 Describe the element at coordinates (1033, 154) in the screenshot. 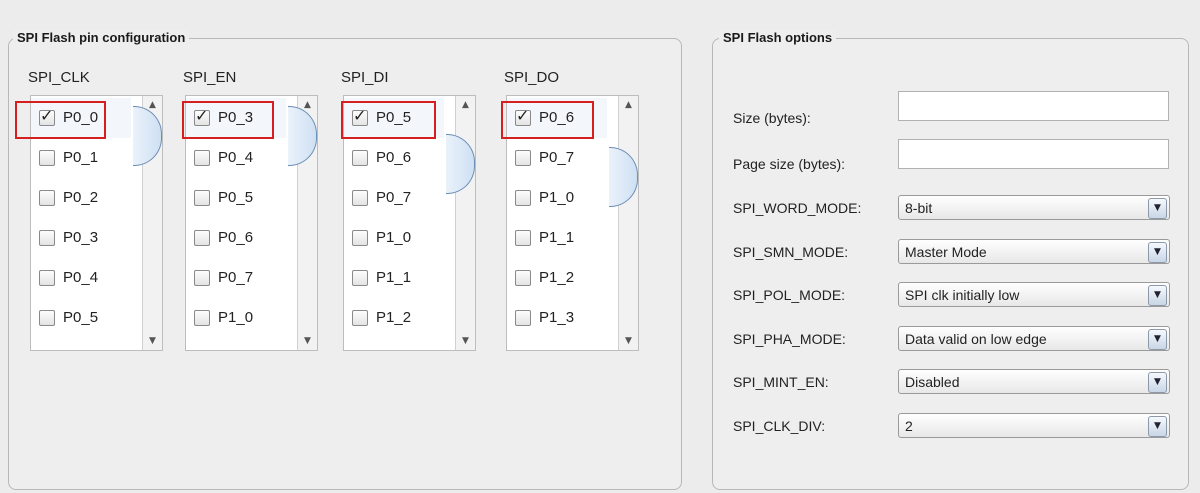

I see `page-size-input` at that location.